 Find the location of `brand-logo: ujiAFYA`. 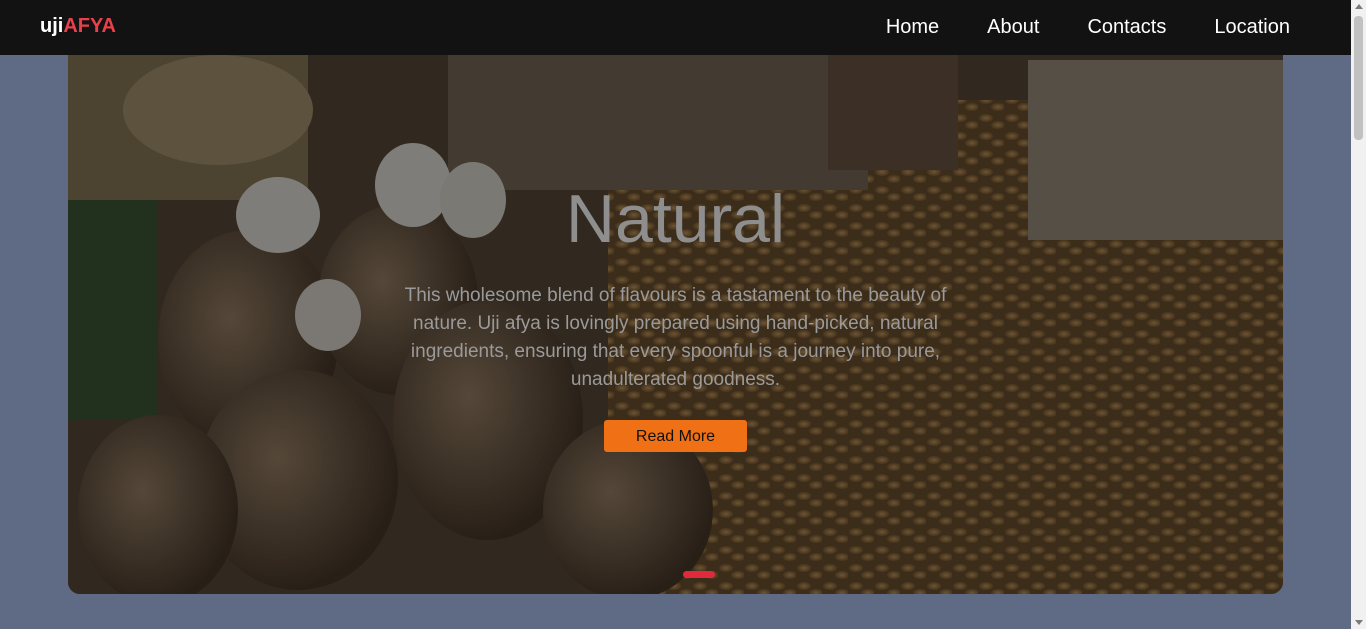

brand-logo: ujiAFYA is located at coordinates (78, 26).